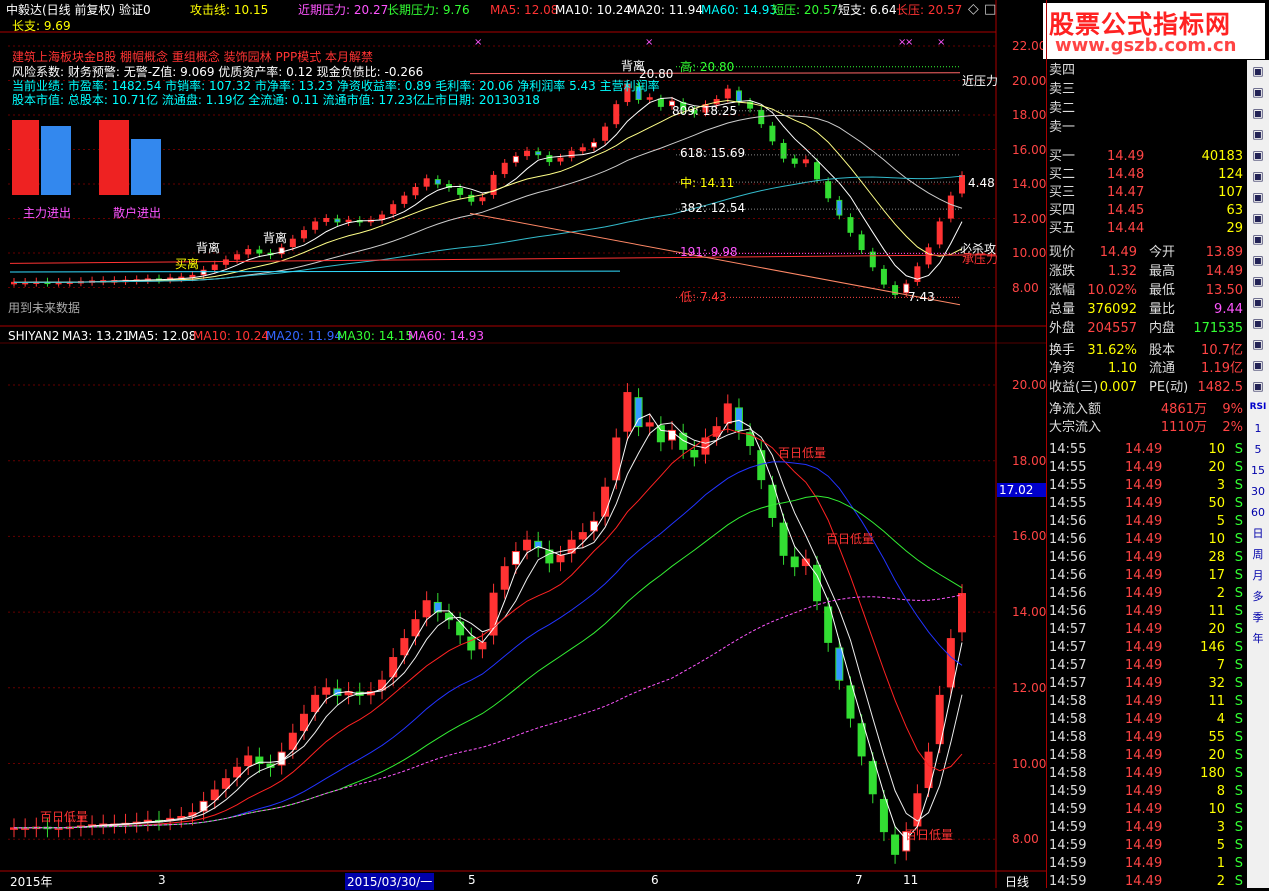  I want to click on period-button: 多, so click(1258, 596).